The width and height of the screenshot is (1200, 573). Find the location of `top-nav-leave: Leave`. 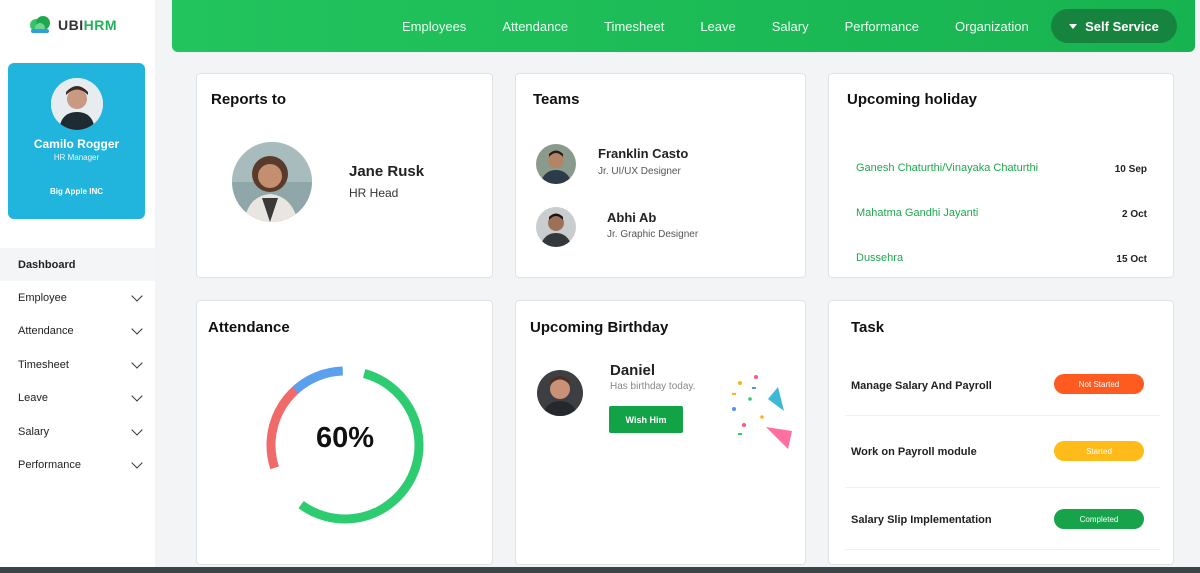

top-nav-leave: Leave is located at coordinates (717, 26).